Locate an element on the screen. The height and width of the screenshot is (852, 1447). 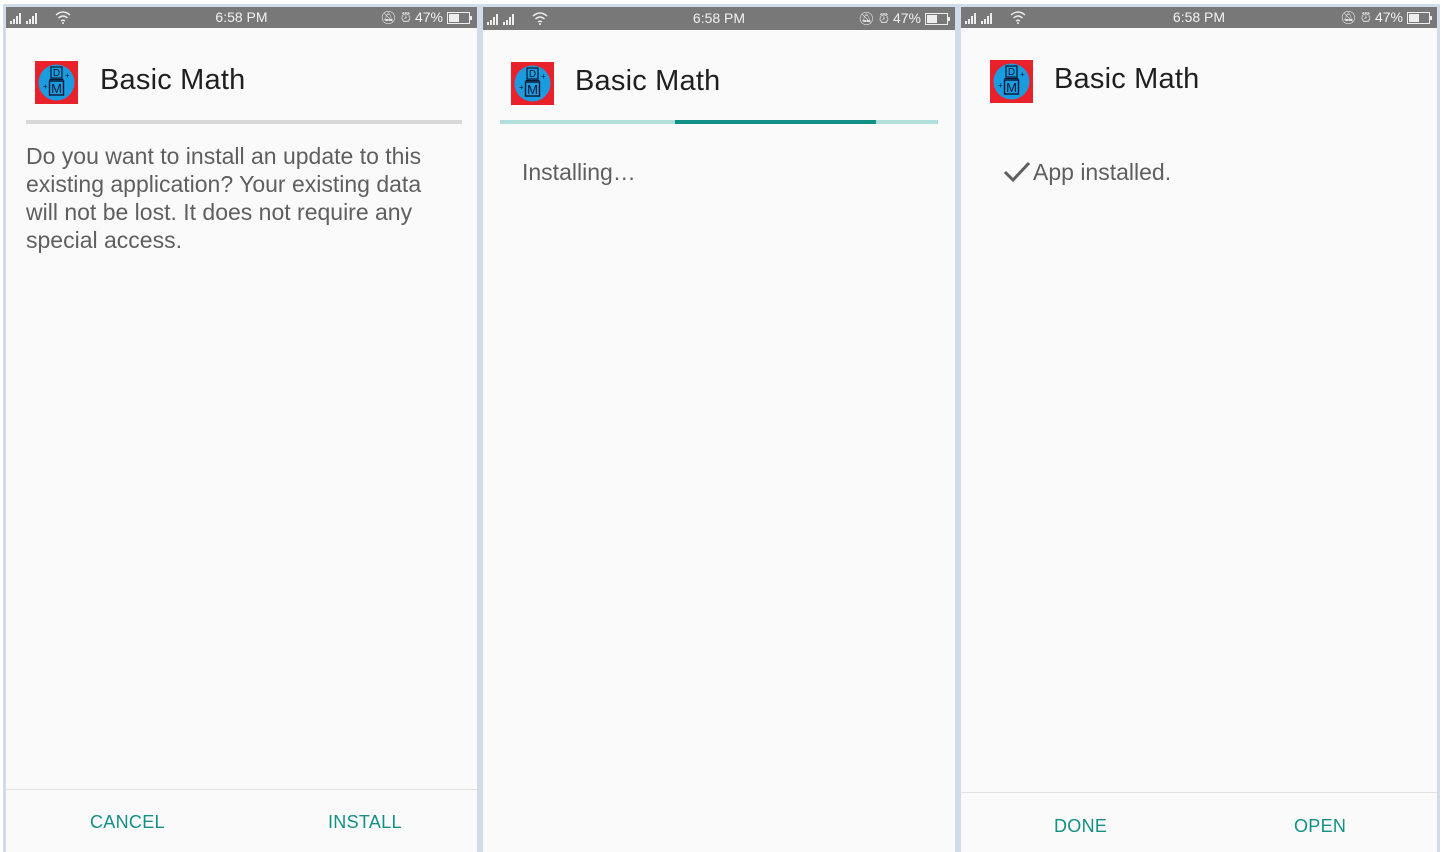
button-bar: CANCEL INSTALL is located at coordinates (241, 820).